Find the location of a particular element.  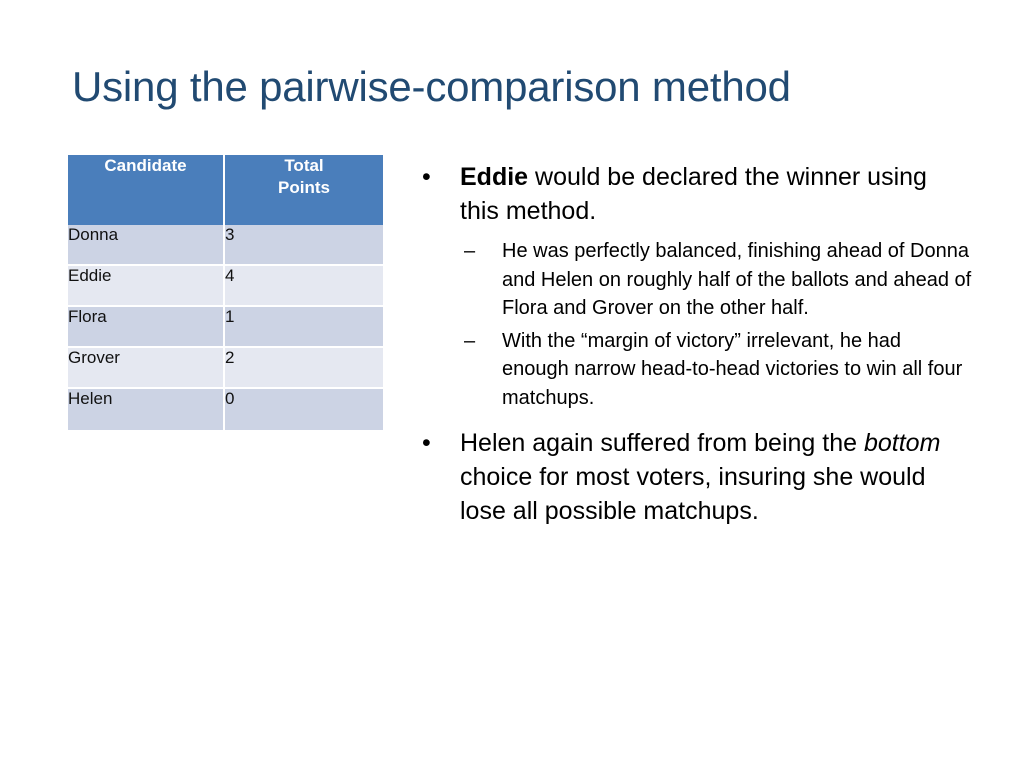

page-title: Using the pairwise-comparison method is located at coordinates (431, 86).